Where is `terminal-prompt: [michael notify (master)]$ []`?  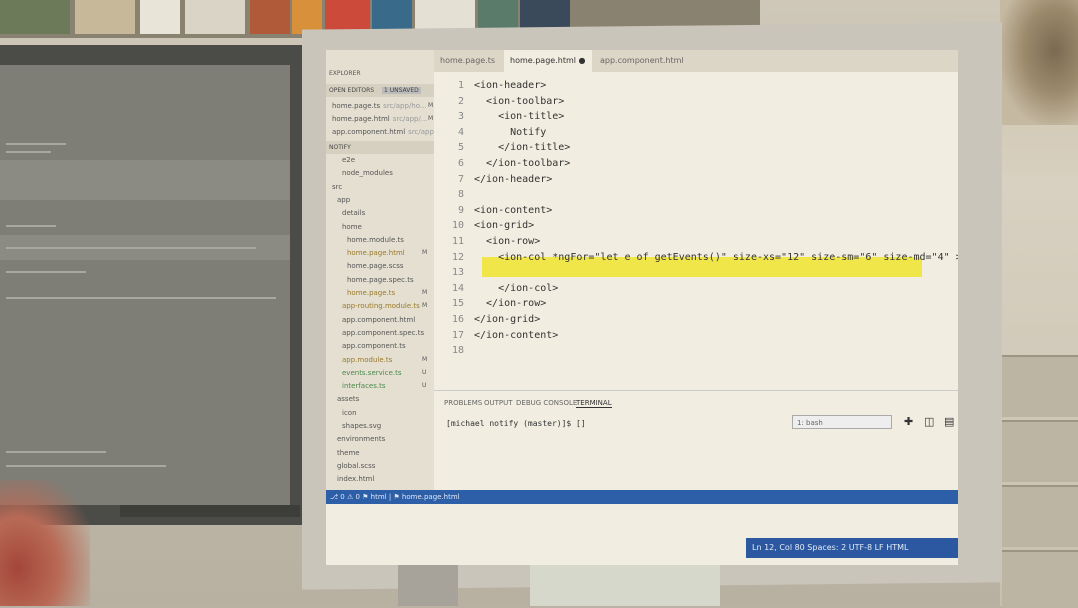
terminal-prompt: [michael notify (master)]$ [] is located at coordinates (516, 423).